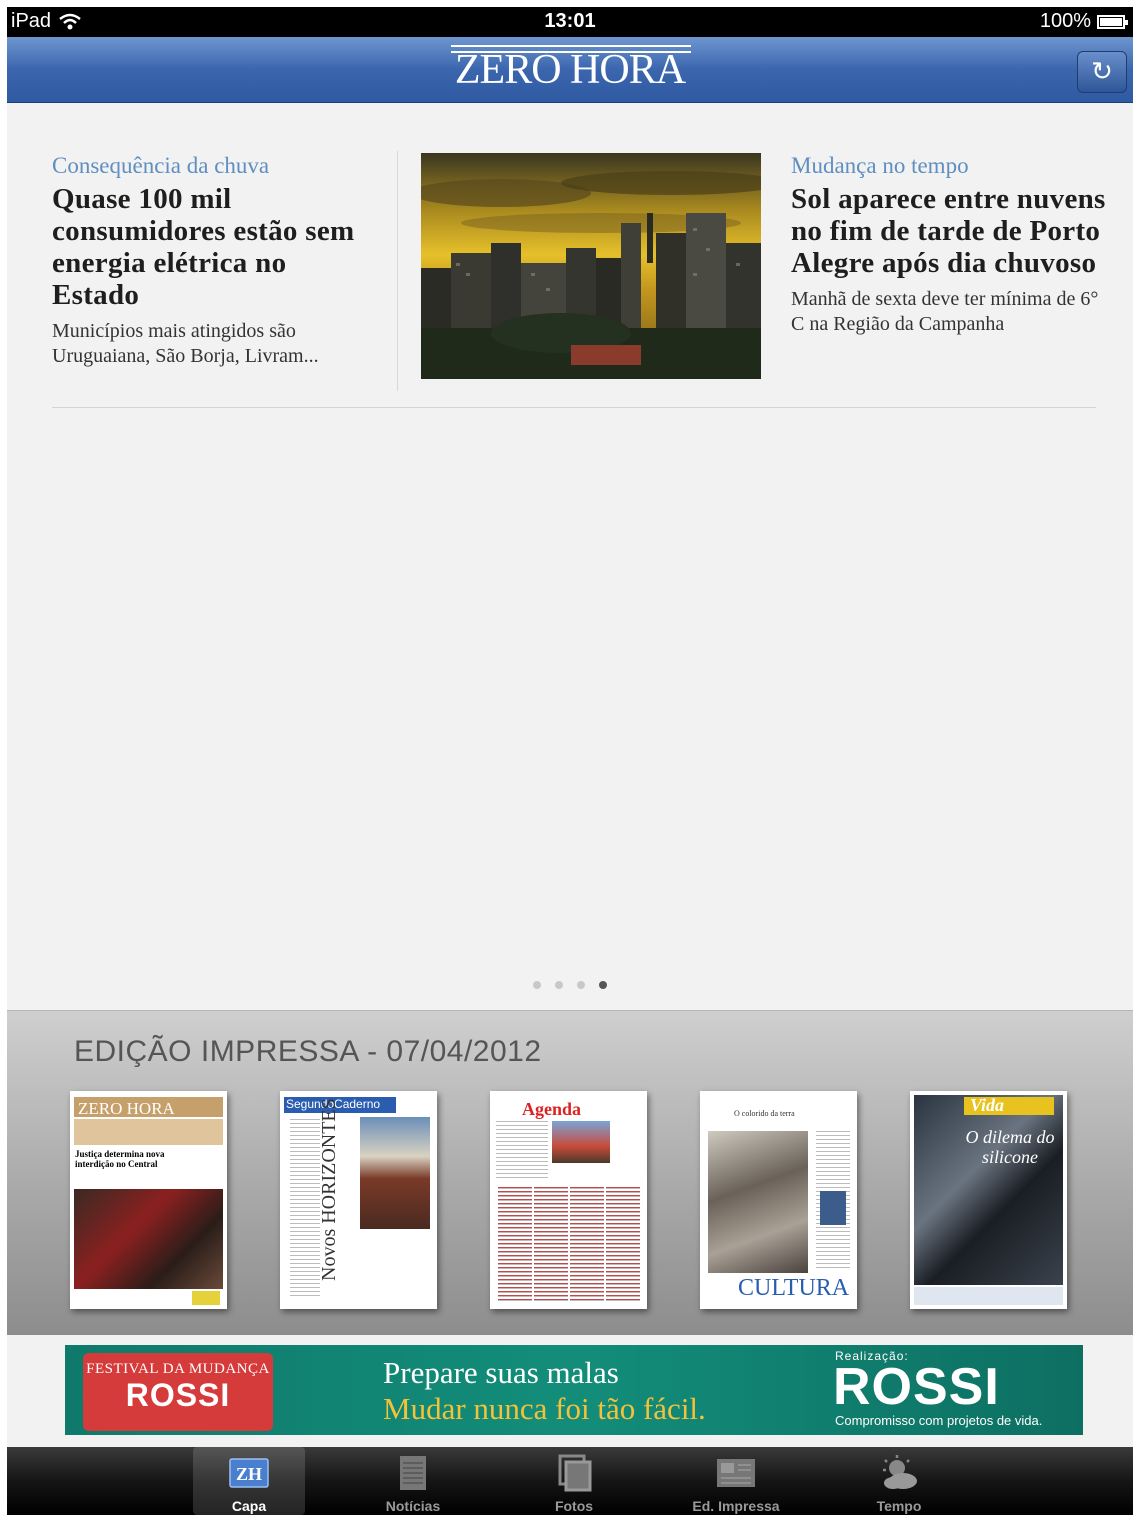 Image resolution: width=1133 pixels, height=1515 pixels. I want to click on tab-tempo: Tempo, so click(899, 1481).